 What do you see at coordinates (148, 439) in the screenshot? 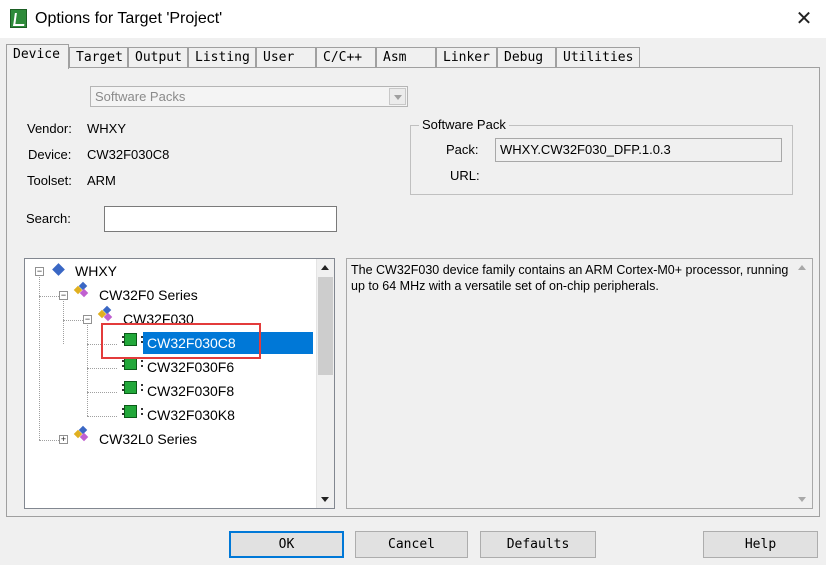
I see `tree-item-series: CW32L0 Series` at bounding box center [148, 439].